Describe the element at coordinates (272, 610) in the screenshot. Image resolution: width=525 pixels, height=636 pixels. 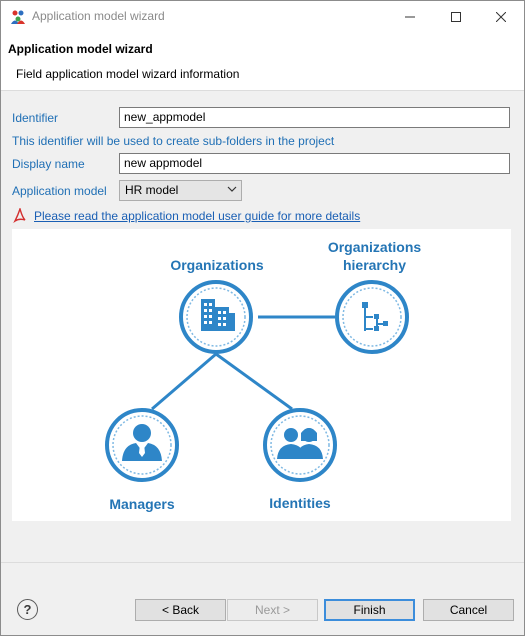
I see `next-button: Next >` at that location.